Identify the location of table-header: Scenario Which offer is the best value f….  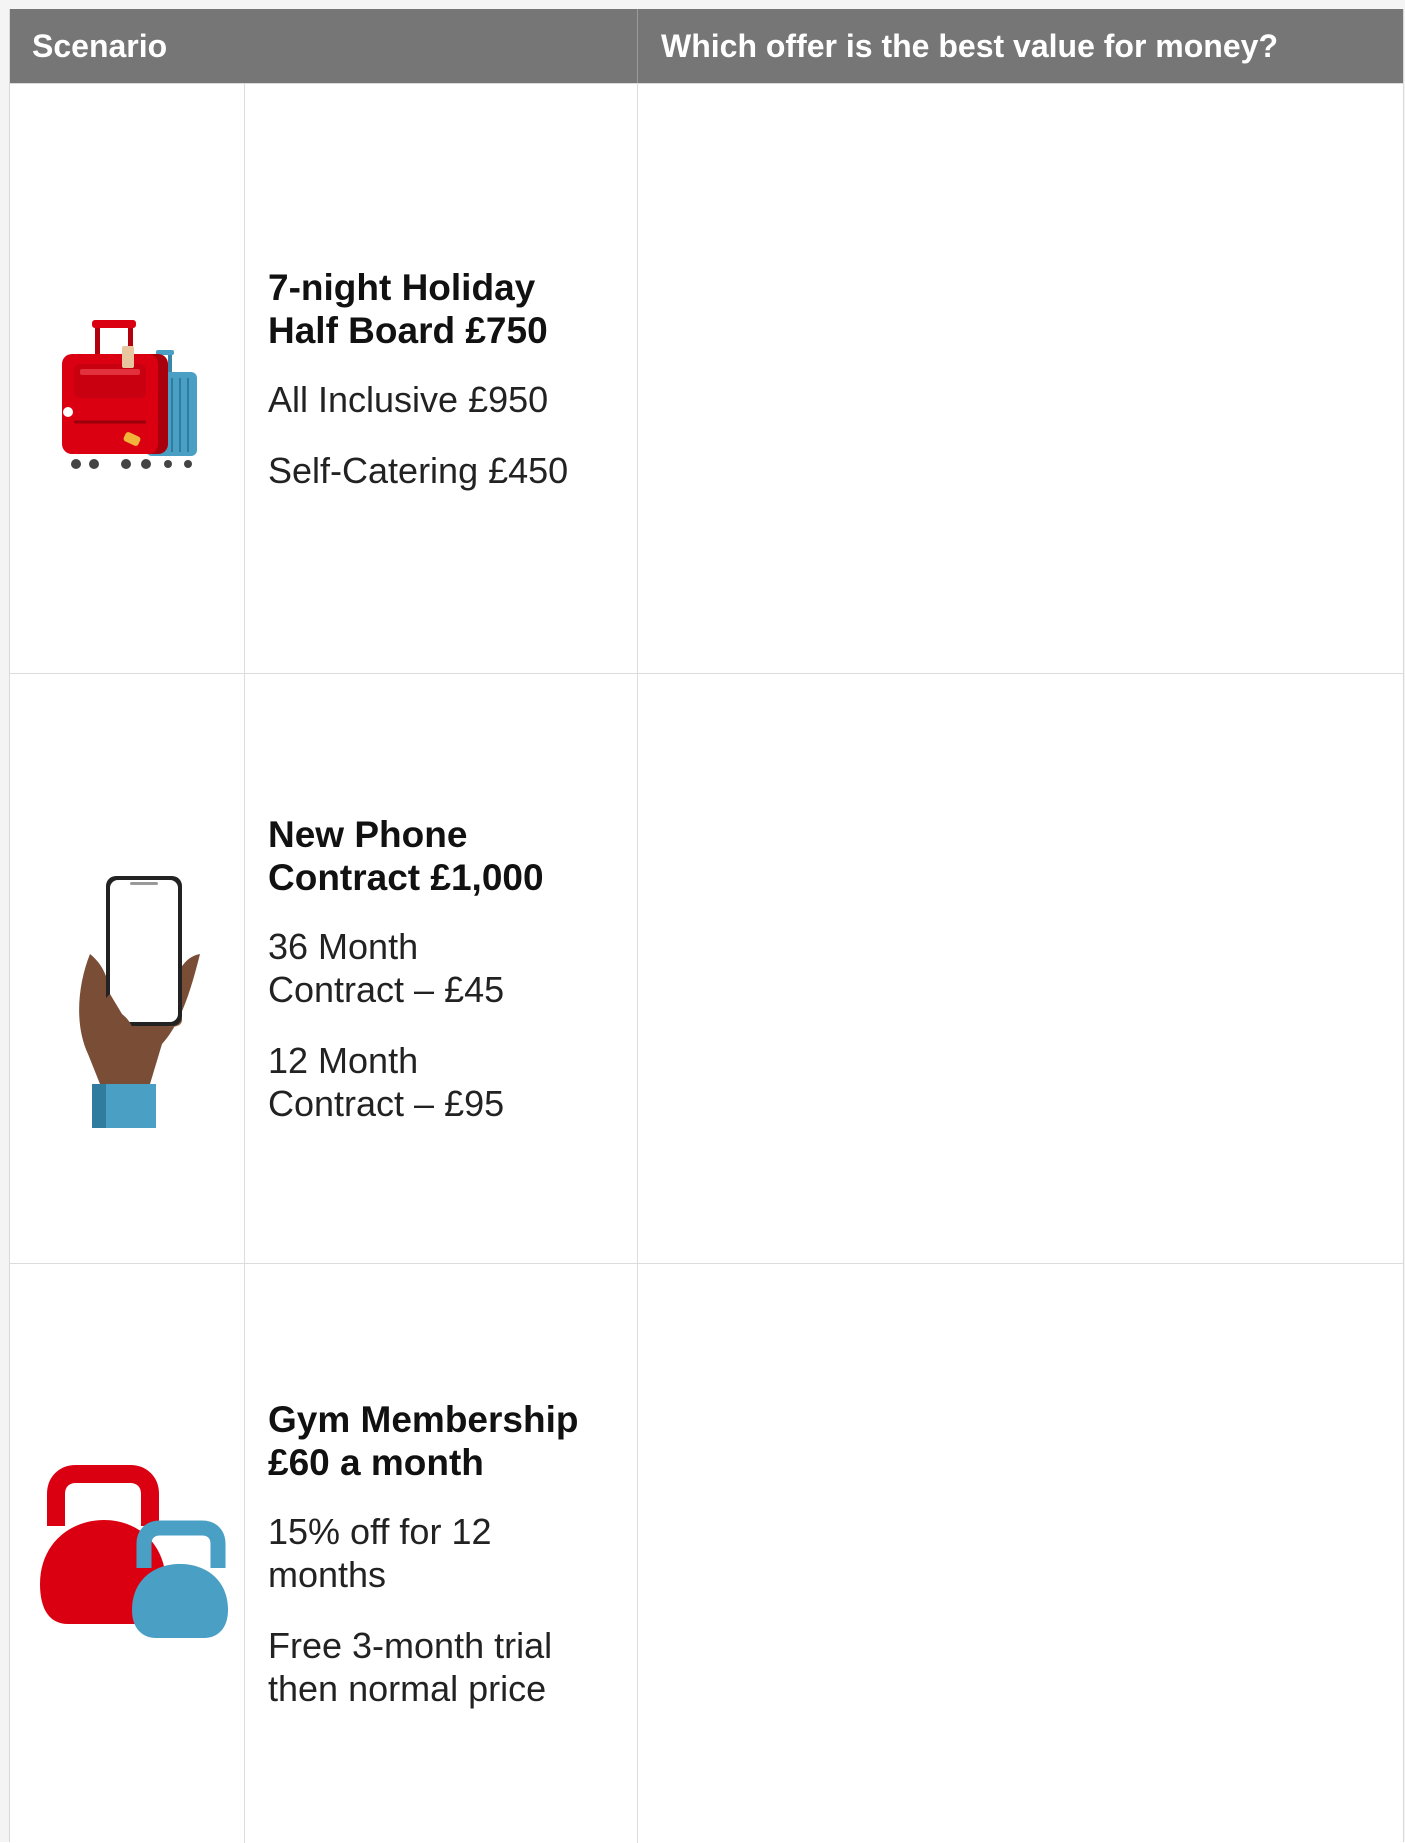
(706, 46).